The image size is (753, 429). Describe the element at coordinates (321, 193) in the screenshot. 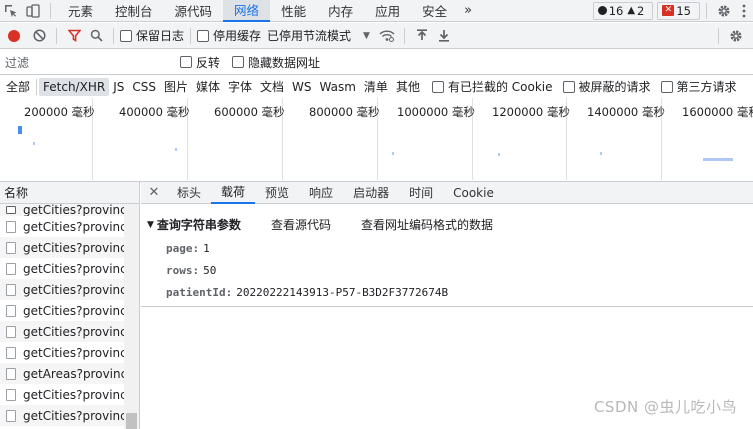

I see `tab-response: 响应` at that location.